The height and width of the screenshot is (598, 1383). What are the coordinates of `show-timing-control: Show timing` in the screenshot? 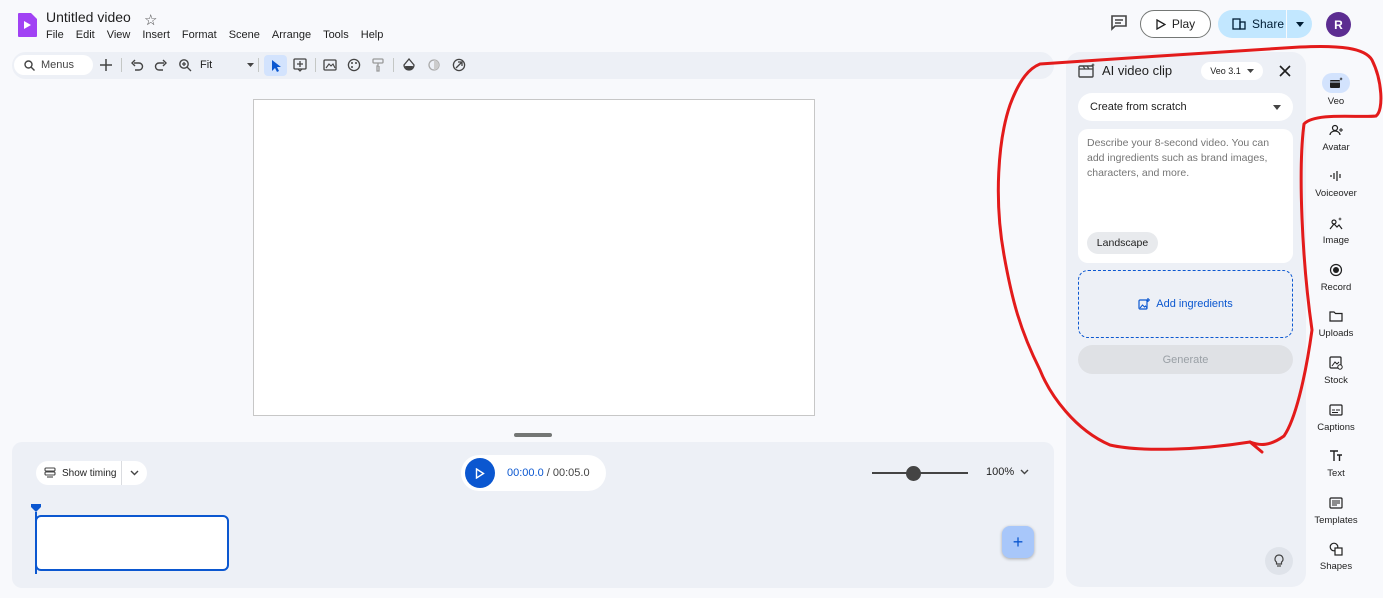 It's located at (91, 473).